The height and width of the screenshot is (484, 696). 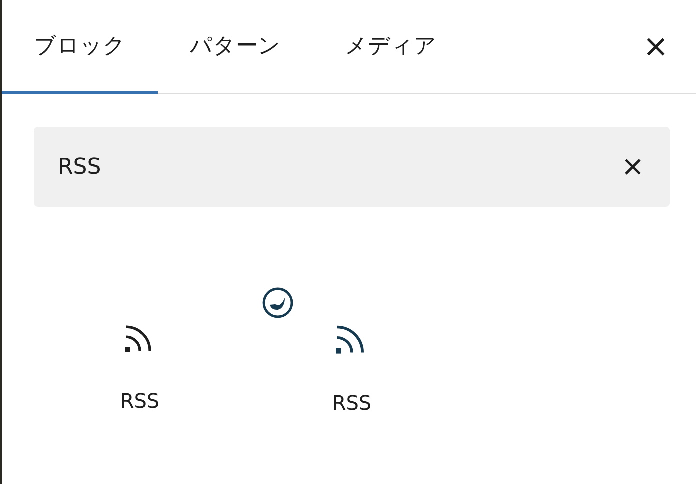 I want to click on clear-icon, so click(x=633, y=167).